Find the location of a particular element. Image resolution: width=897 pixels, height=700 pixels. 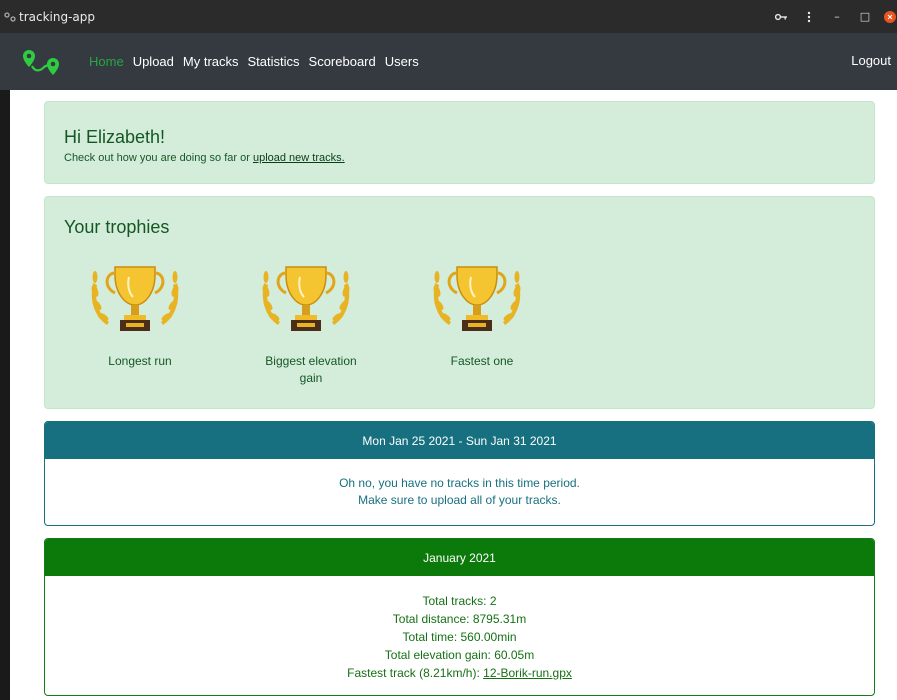

trophy-fastest-one: Fastest one is located at coordinates (512, 320).